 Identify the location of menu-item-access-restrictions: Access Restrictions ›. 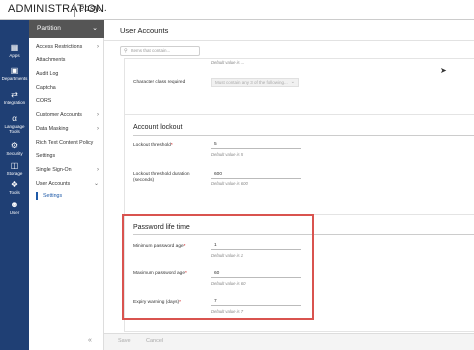
(66, 47).